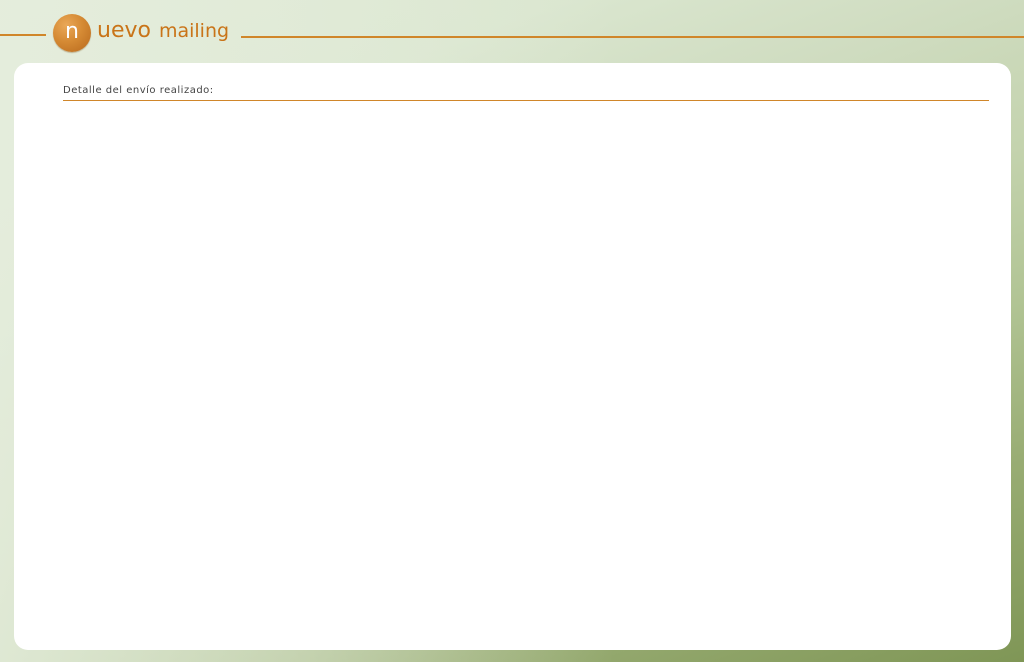 The image size is (1024, 662). I want to click on logo-badge: n, so click(72, 33).